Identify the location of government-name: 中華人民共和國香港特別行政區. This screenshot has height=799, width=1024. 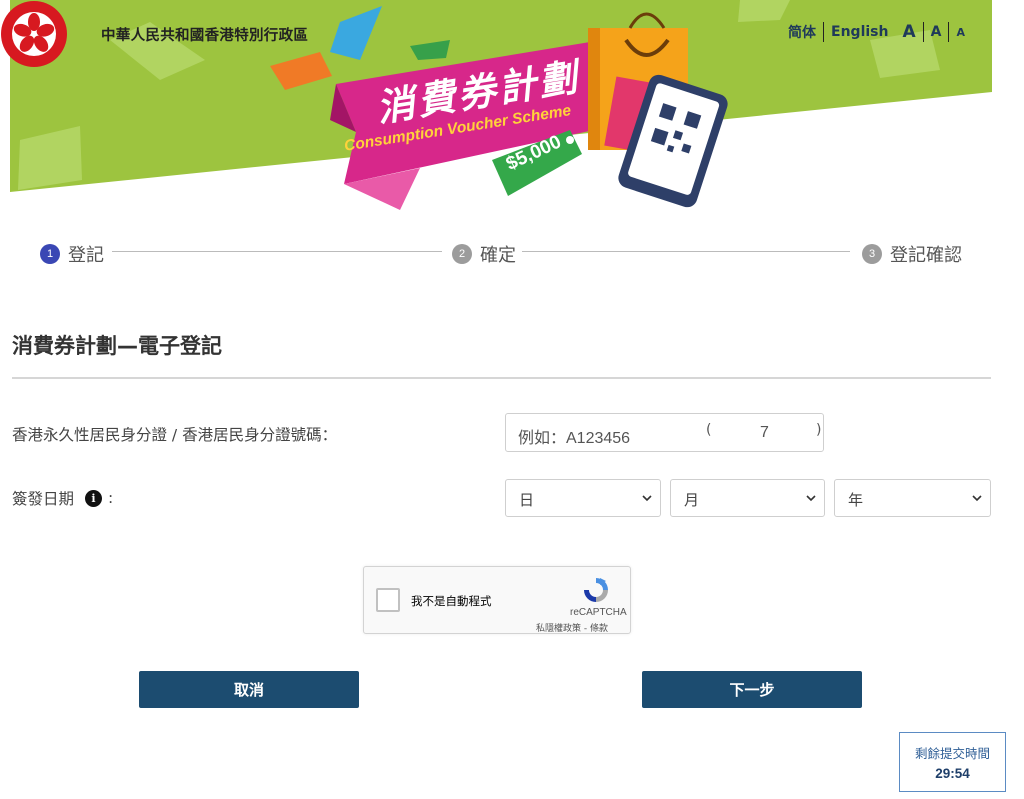
(205, 36).